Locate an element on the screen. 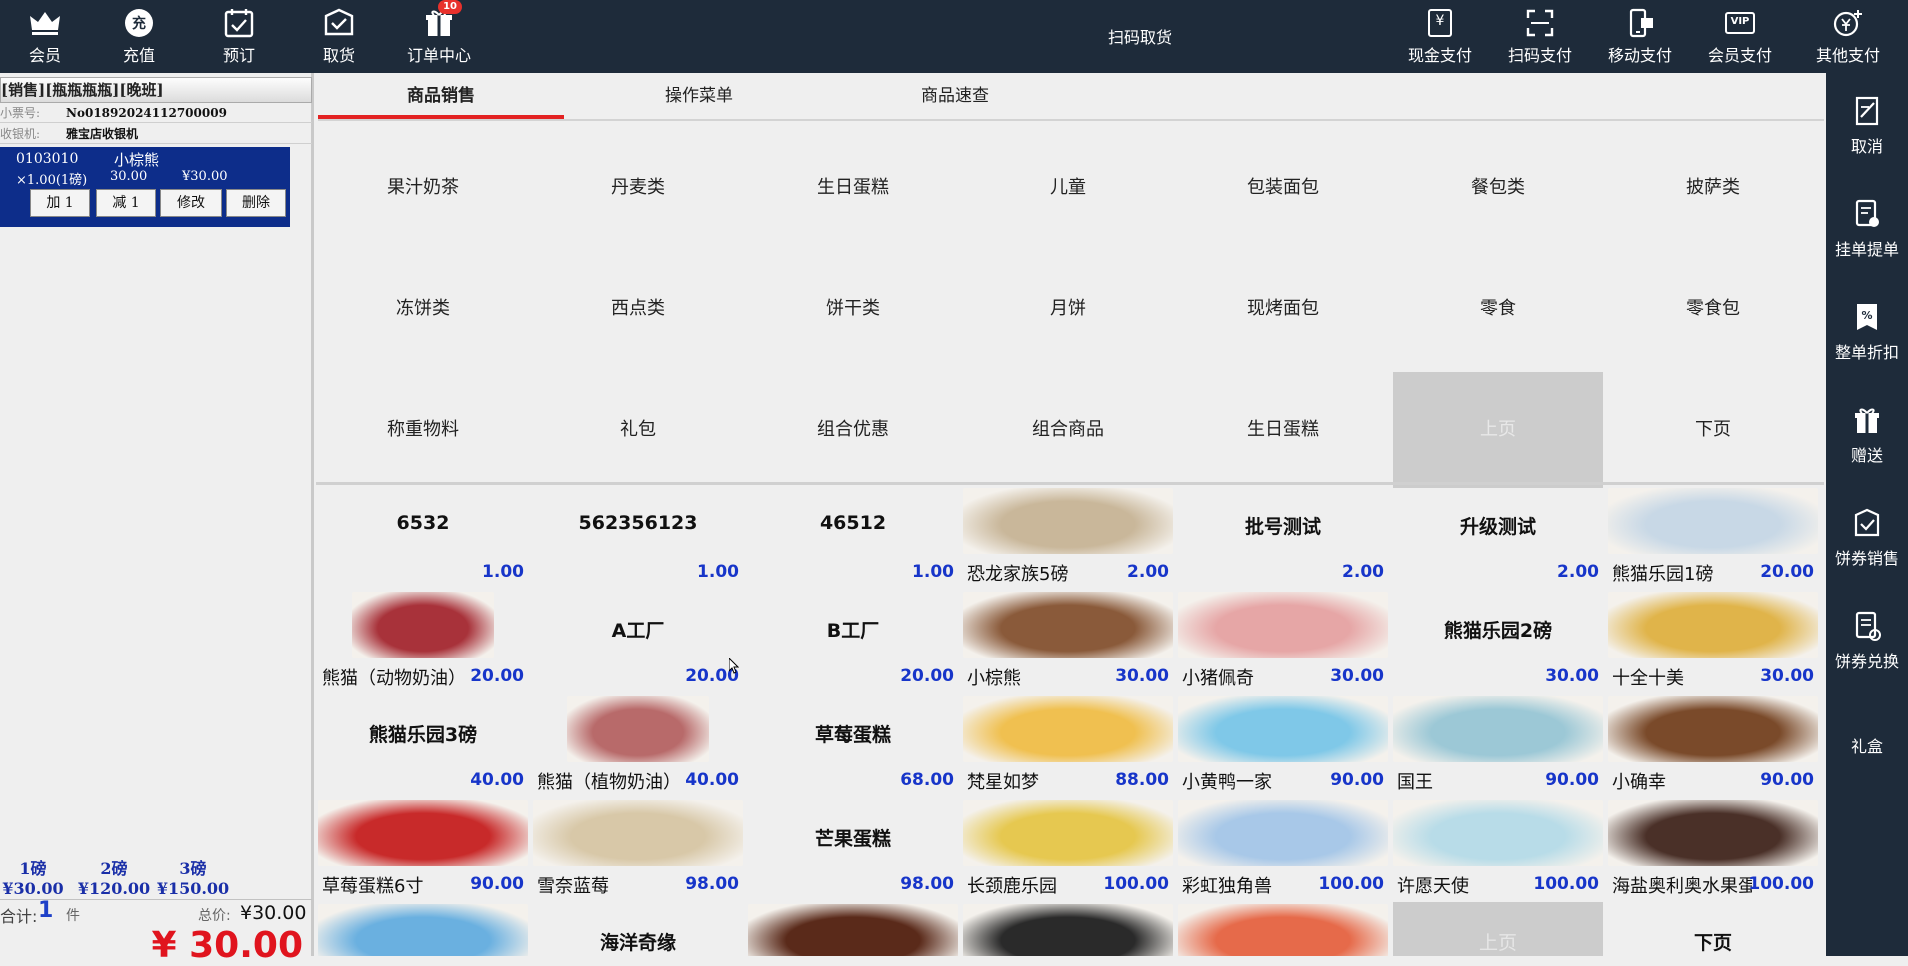 The height and width of the screenshot is (966, 1908). category-button: 月饼 is located at coordinates (1068, 309).